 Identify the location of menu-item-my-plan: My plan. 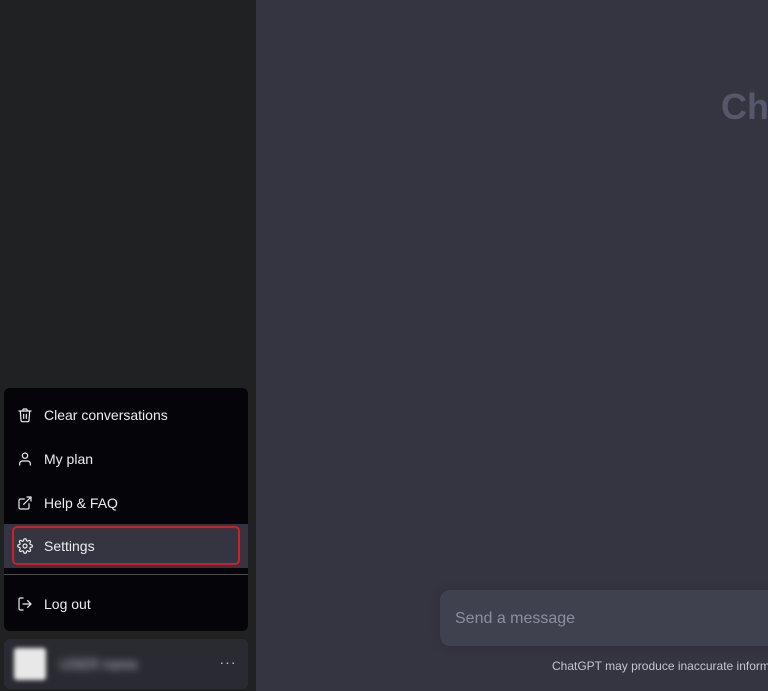
(126, 459).